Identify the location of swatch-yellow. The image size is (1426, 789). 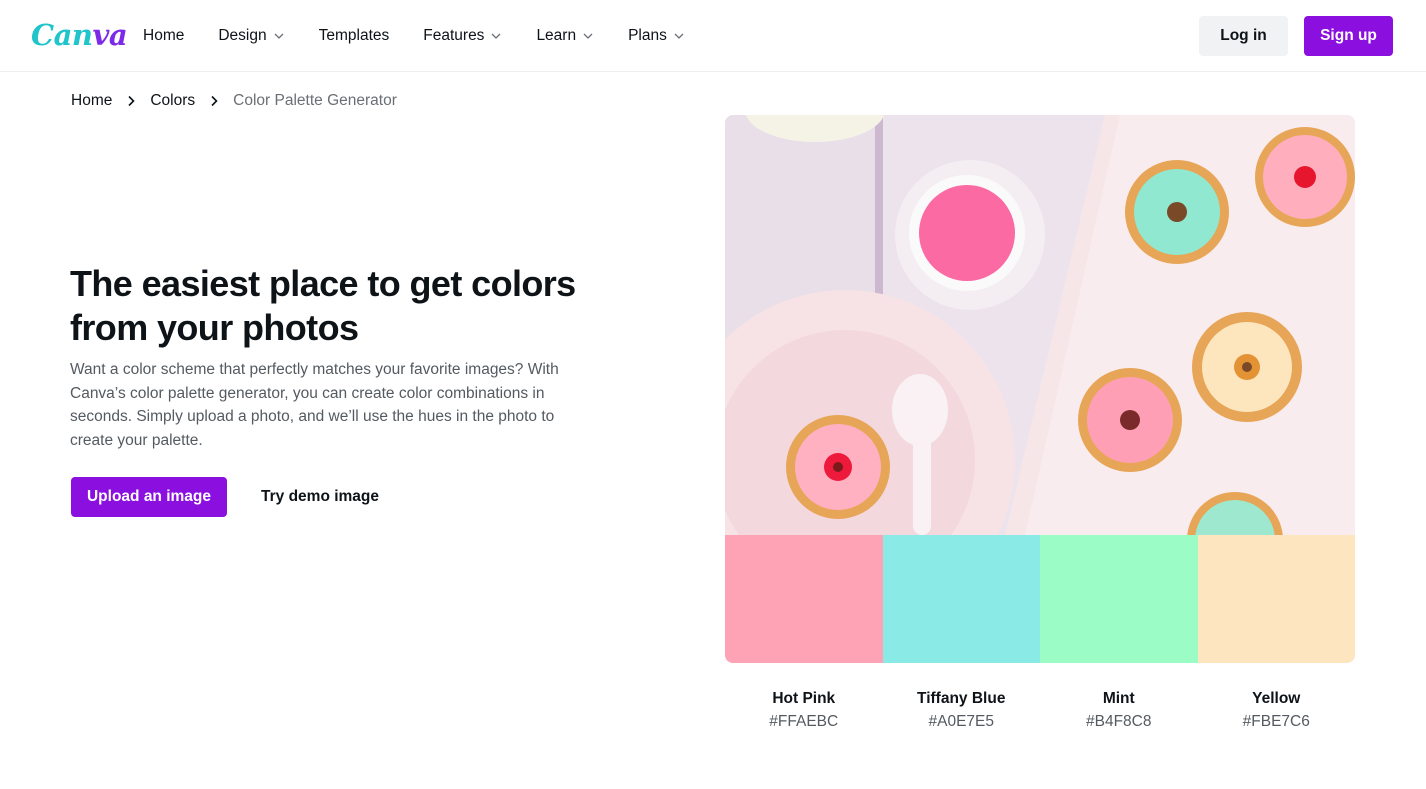
(1276, 599).